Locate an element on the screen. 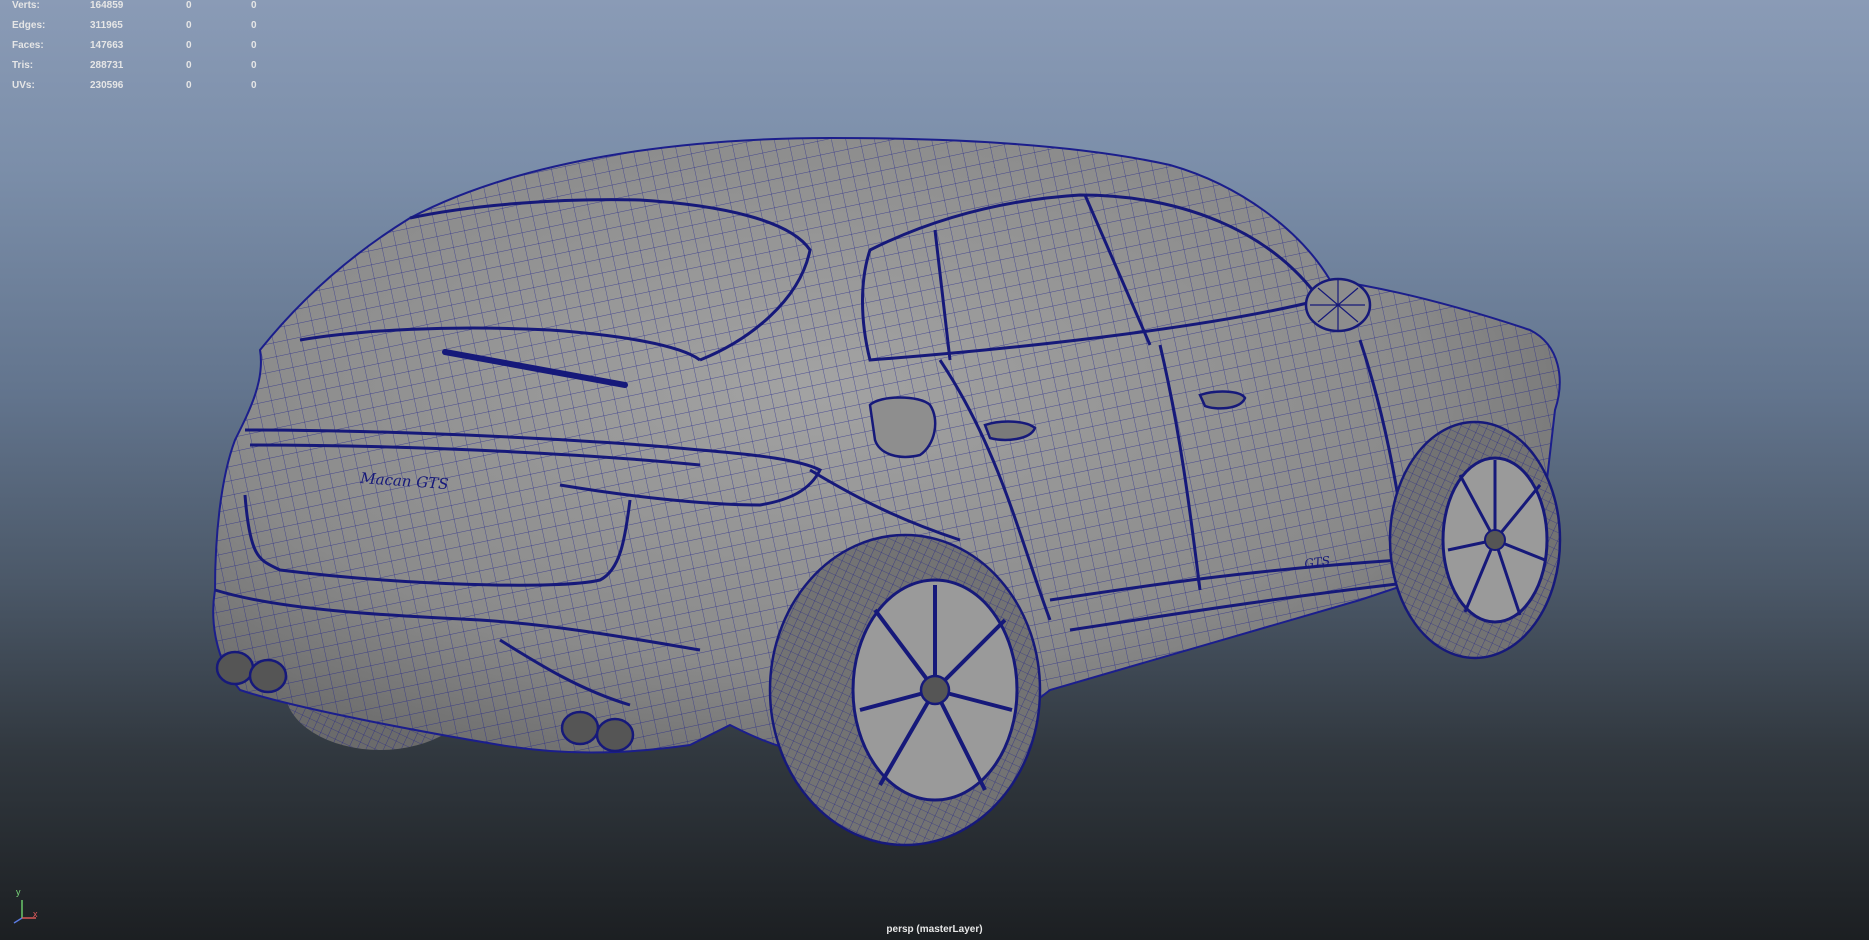 The width and height of the screenshot is (1869, 940). front-right-wheel is located at coordinates (1475, 540).